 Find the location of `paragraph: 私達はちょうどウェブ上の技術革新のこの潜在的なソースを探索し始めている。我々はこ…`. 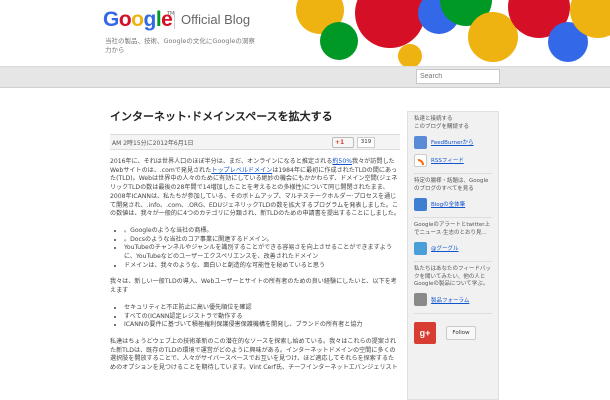

paragraph: 私達はちょうどウェブ上の技術革新のこの潜在的なソースを探索し始めている。我々はこ… is located at coordinates (254, 354).